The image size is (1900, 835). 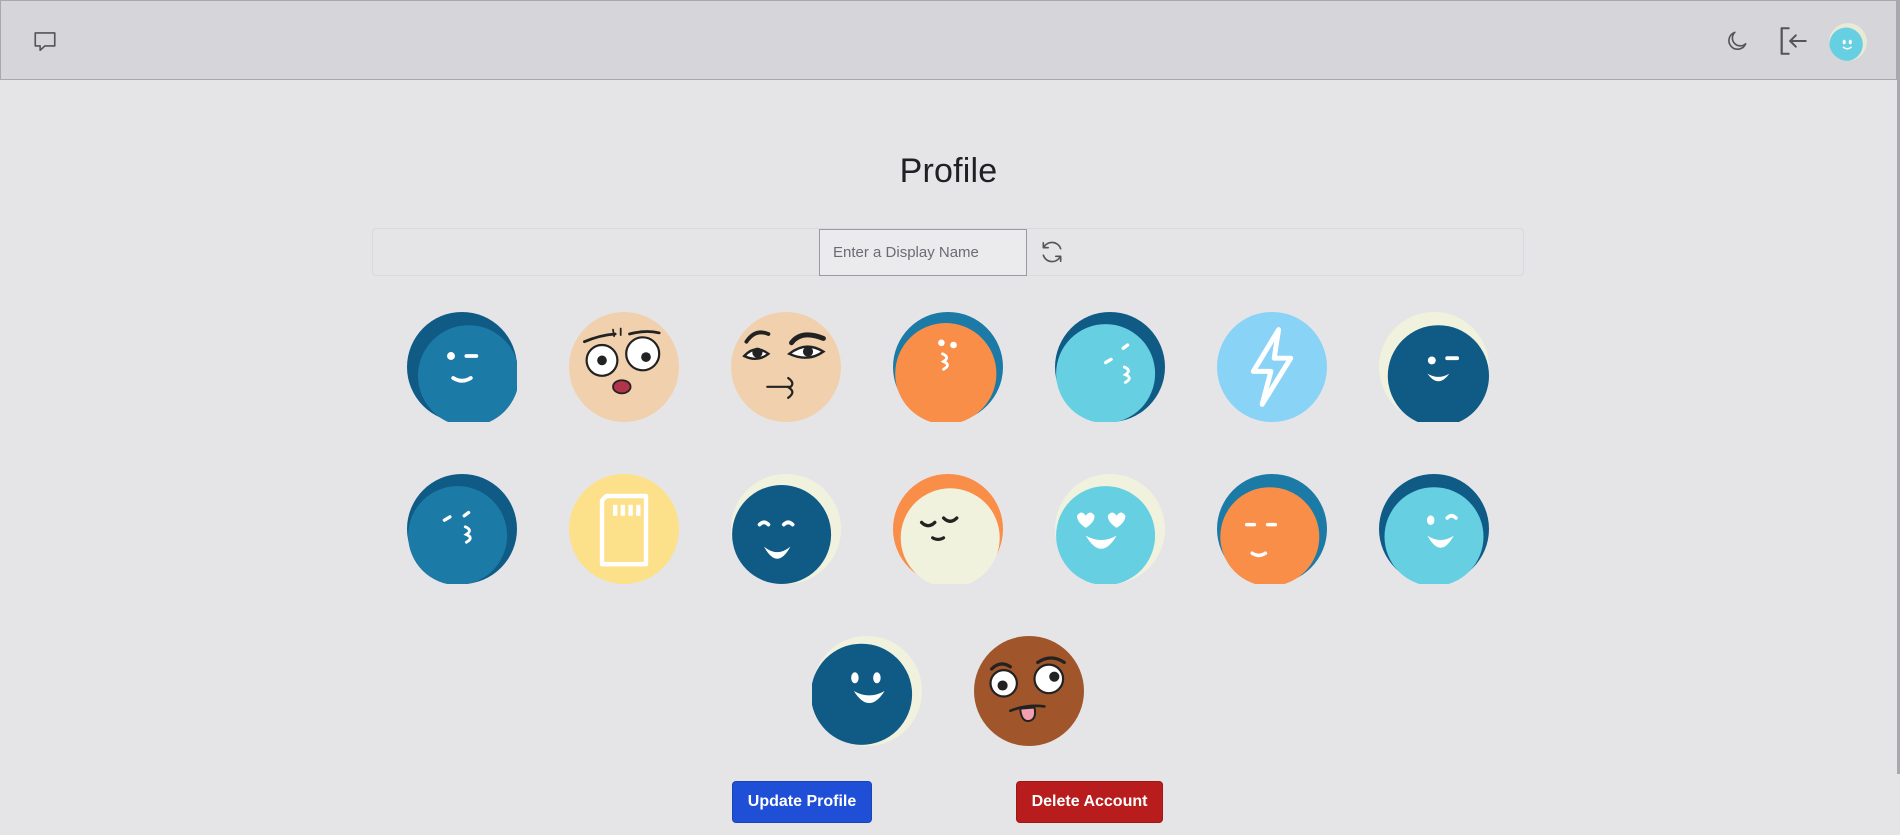 I want to click on delete-account-button: Delete Account, so click(x=1089, y=802).